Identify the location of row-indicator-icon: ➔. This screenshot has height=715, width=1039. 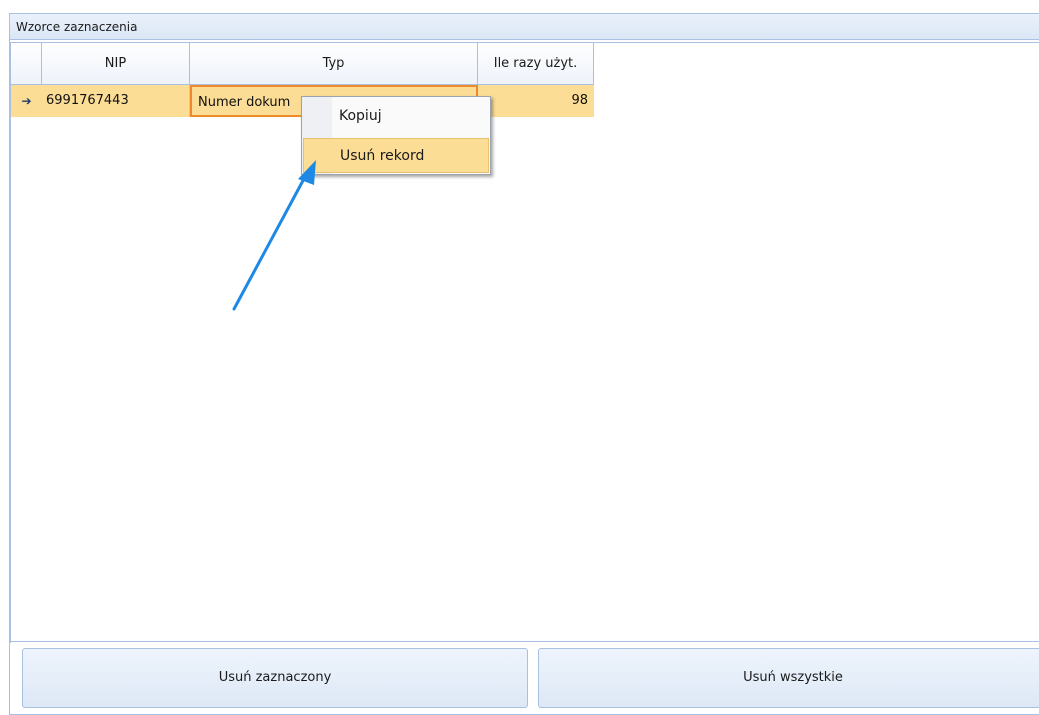
(26, 101).